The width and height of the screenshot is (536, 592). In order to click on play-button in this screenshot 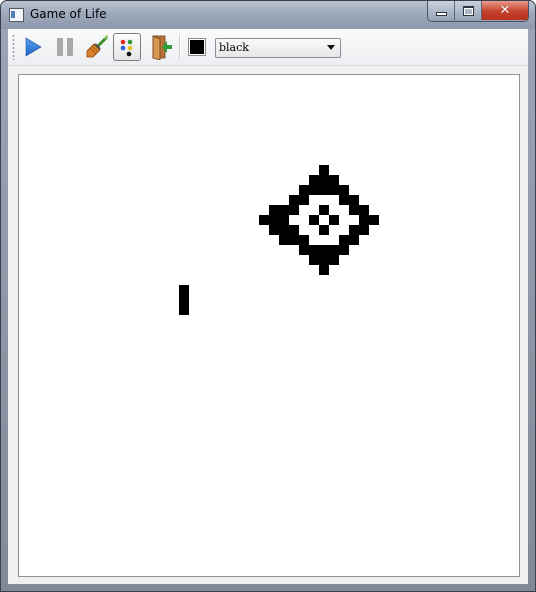, I will do `click(33, 47)`.